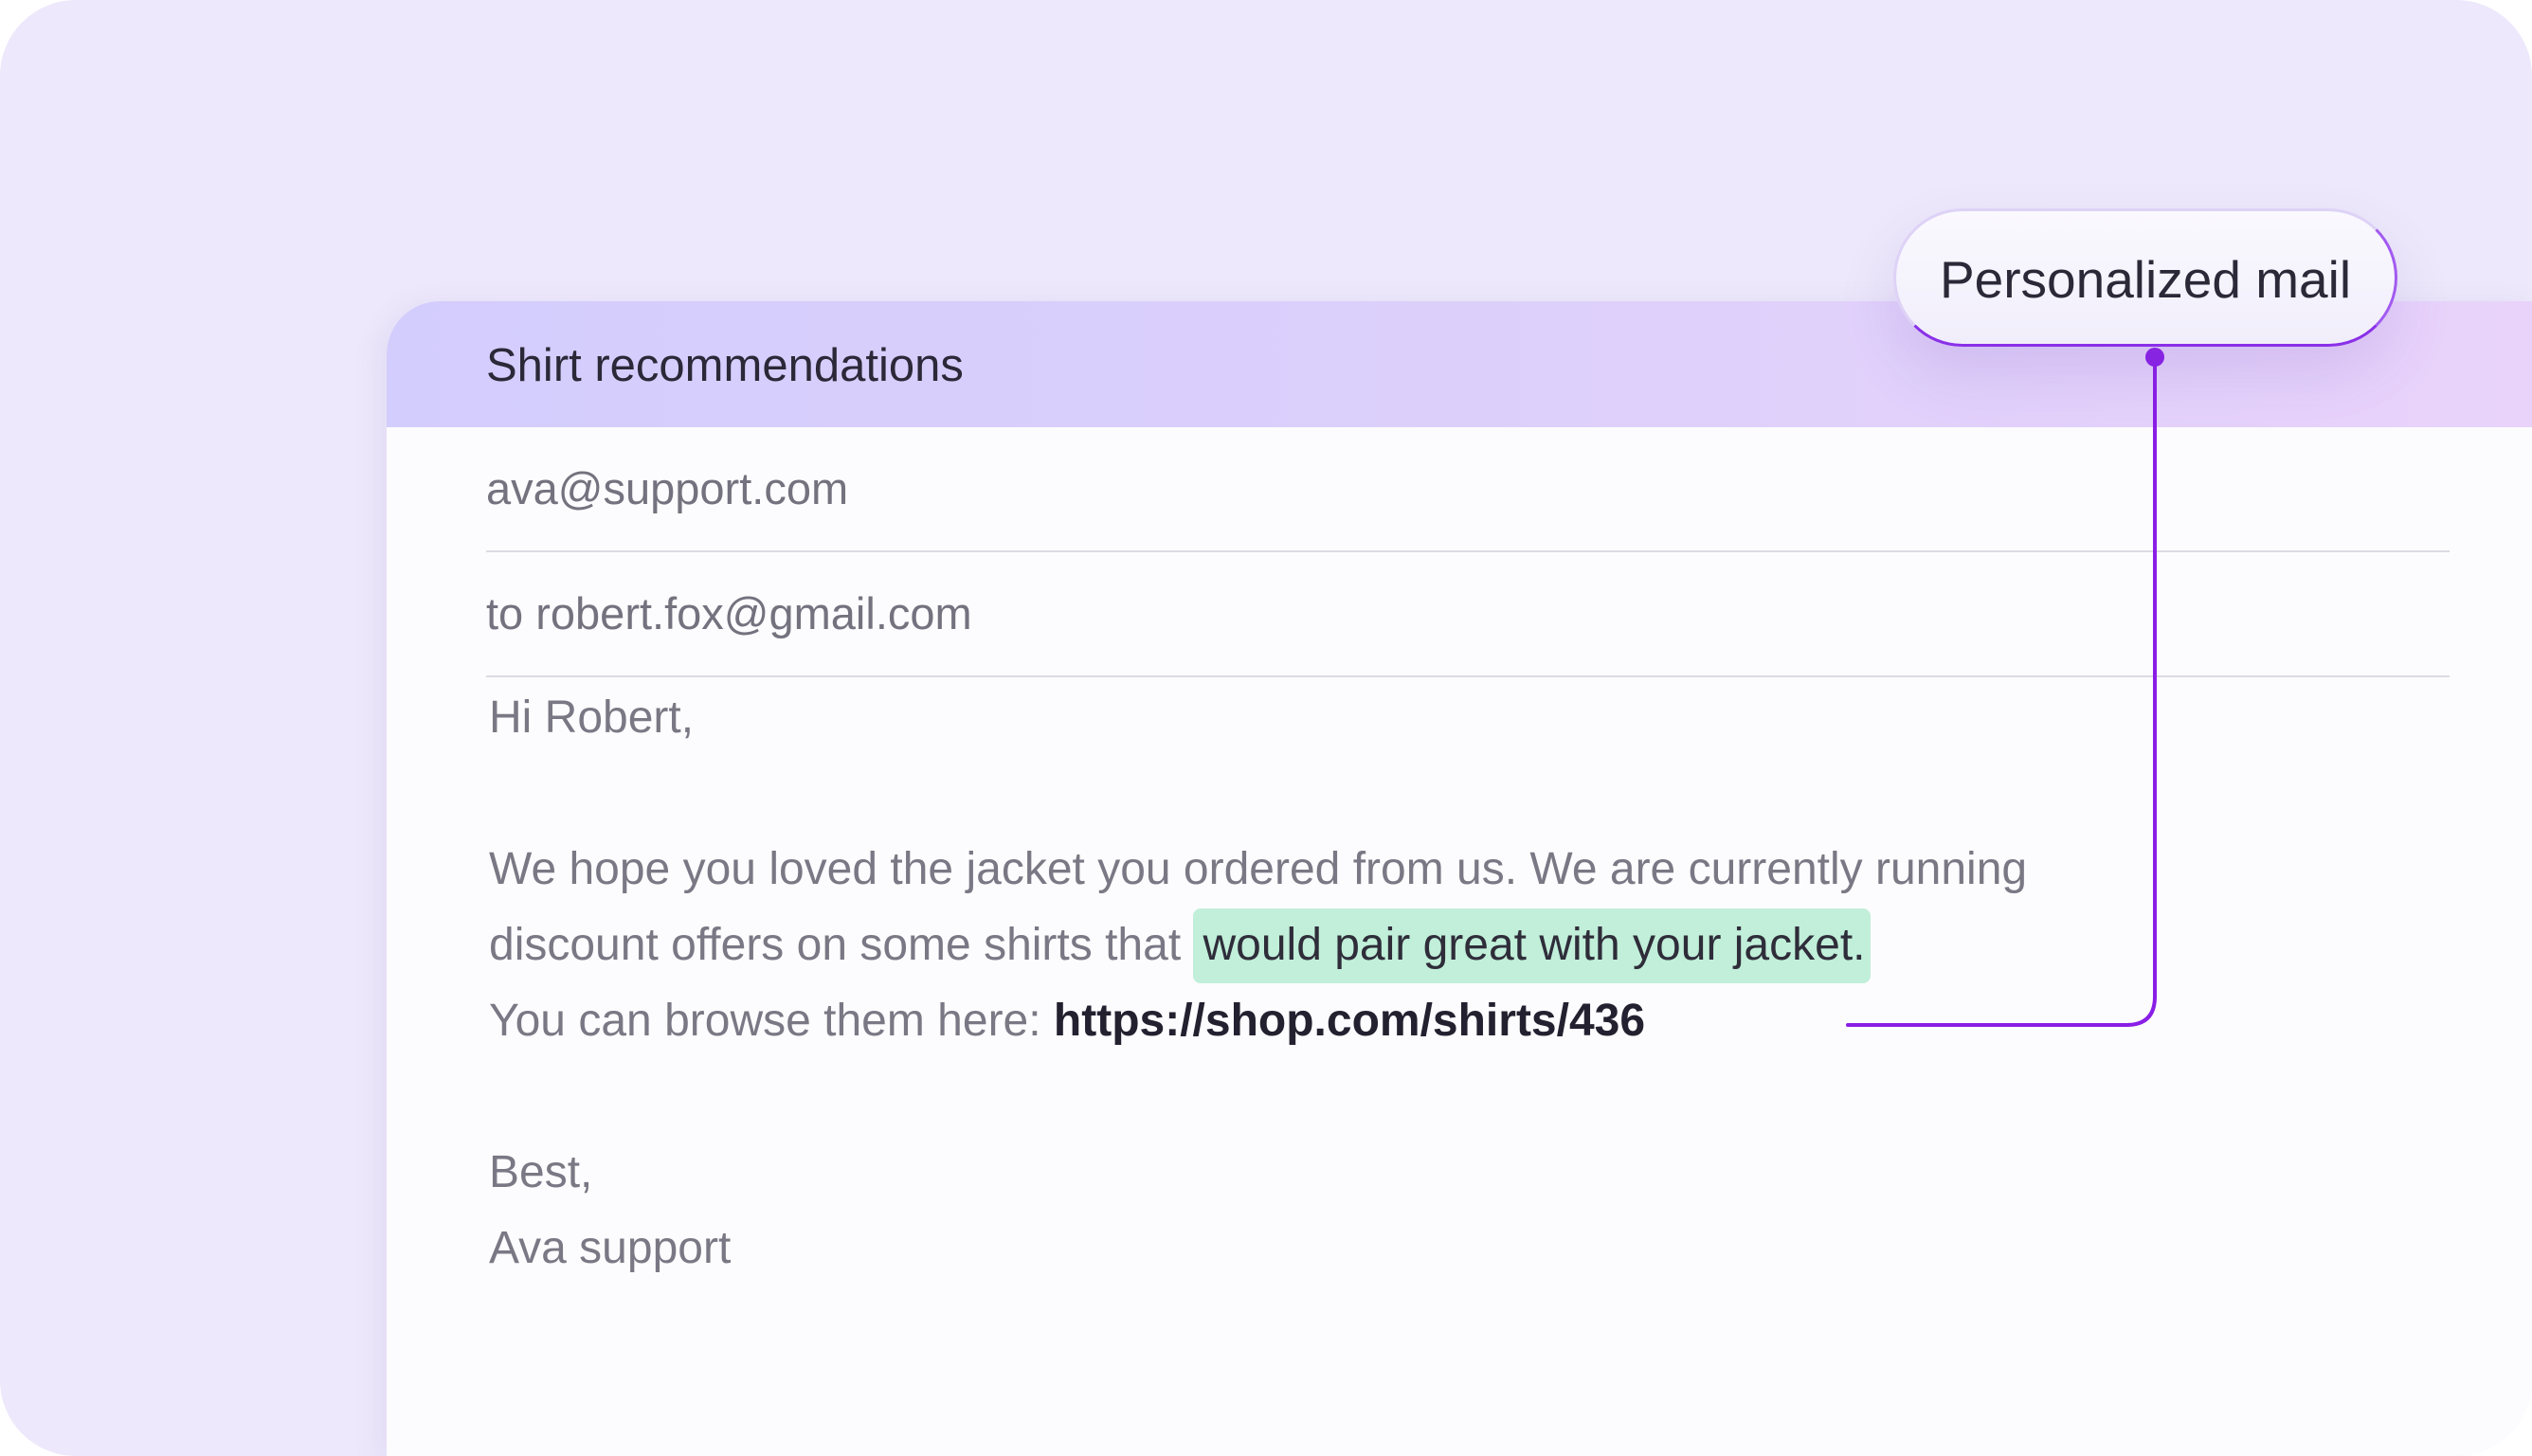 The height and width of the screenshot is (1456, 2532). What do you see at coordinates (668, 488) in the screenshot?
I see `from-address: ava@support.com` at bounding box center [668, 488].